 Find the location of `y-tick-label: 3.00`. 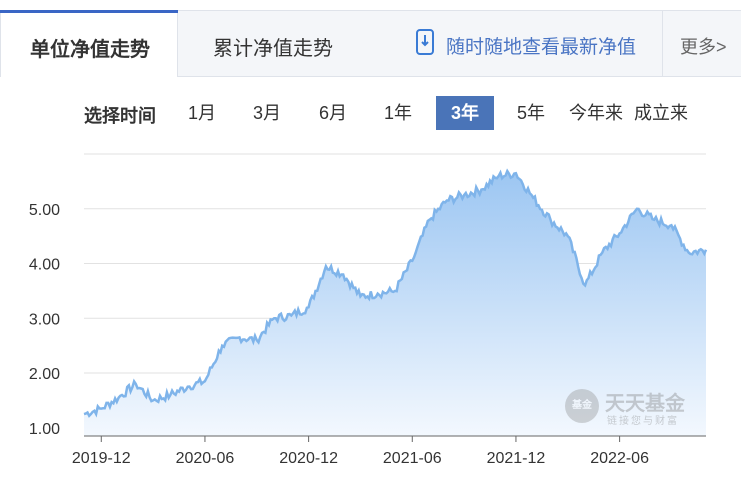

y-tick-label: 3.00 is located at coordinates (44, 319).